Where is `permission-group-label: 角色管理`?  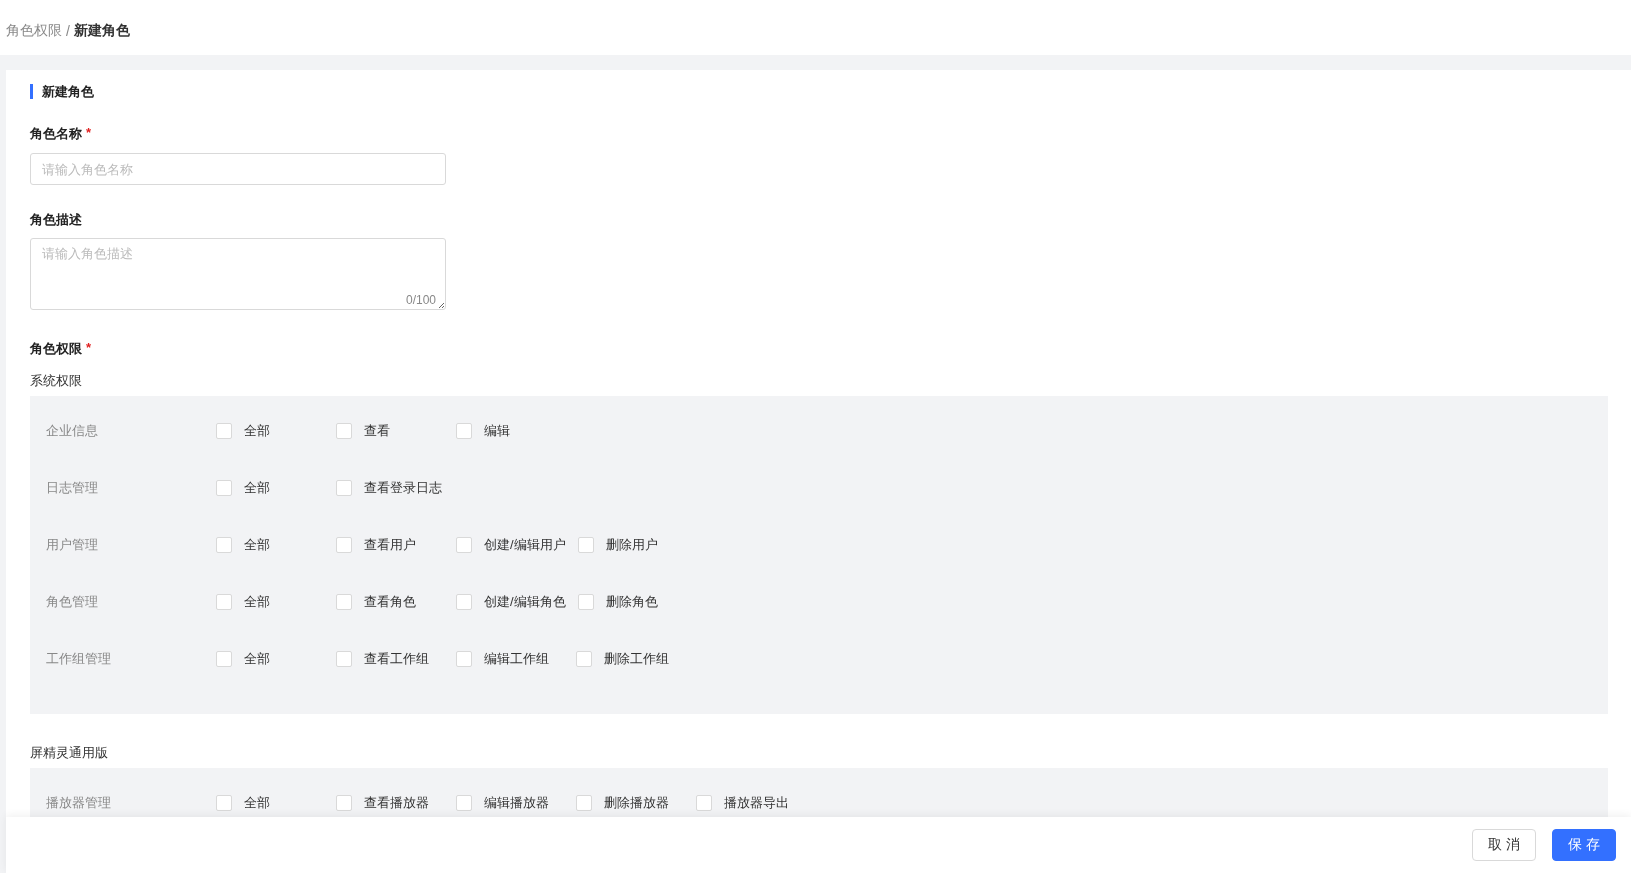
permission-group-label: 角色管理 is located at coordinates (72, 601).